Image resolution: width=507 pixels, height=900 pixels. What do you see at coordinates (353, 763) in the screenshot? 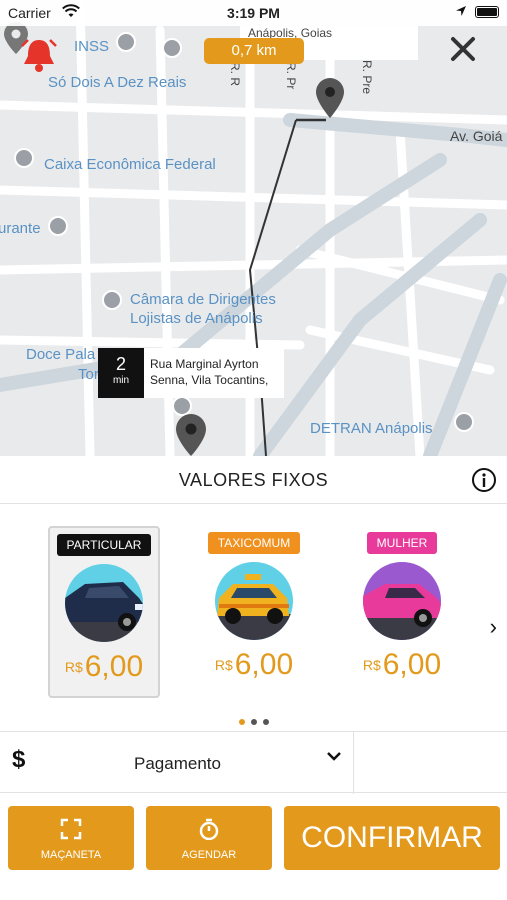
I see `divider` at bounding box center [353, 763].